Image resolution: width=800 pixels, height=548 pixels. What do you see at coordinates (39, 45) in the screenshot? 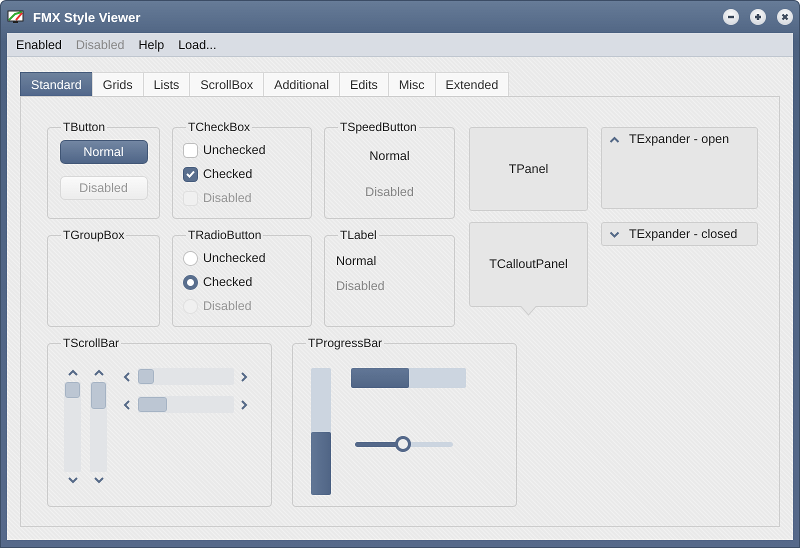
I see `menu-item: Enabled` at bounding box center [39, 45].